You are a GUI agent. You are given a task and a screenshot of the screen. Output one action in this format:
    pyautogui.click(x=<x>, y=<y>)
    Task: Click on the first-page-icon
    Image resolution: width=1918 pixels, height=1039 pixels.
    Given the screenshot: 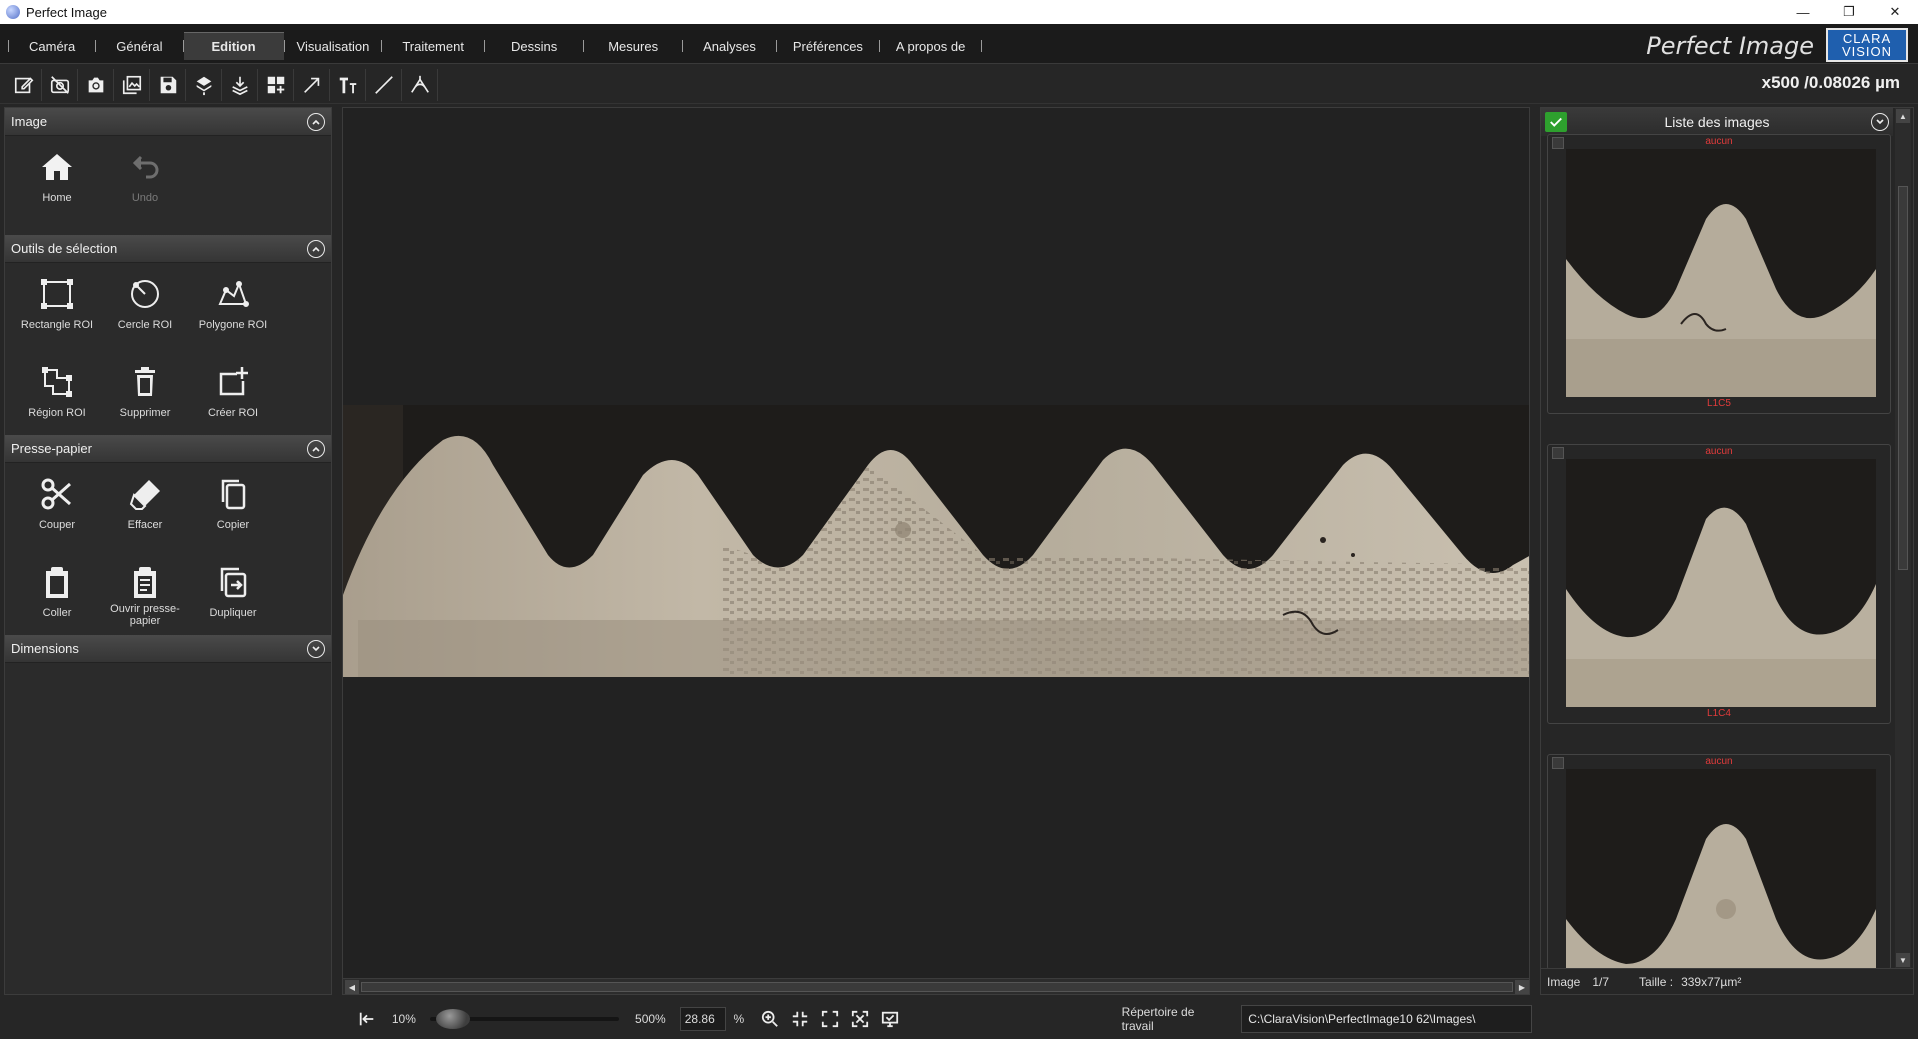 What is the action you would take?
    pyautogui.click(x=367, y=1019)
    